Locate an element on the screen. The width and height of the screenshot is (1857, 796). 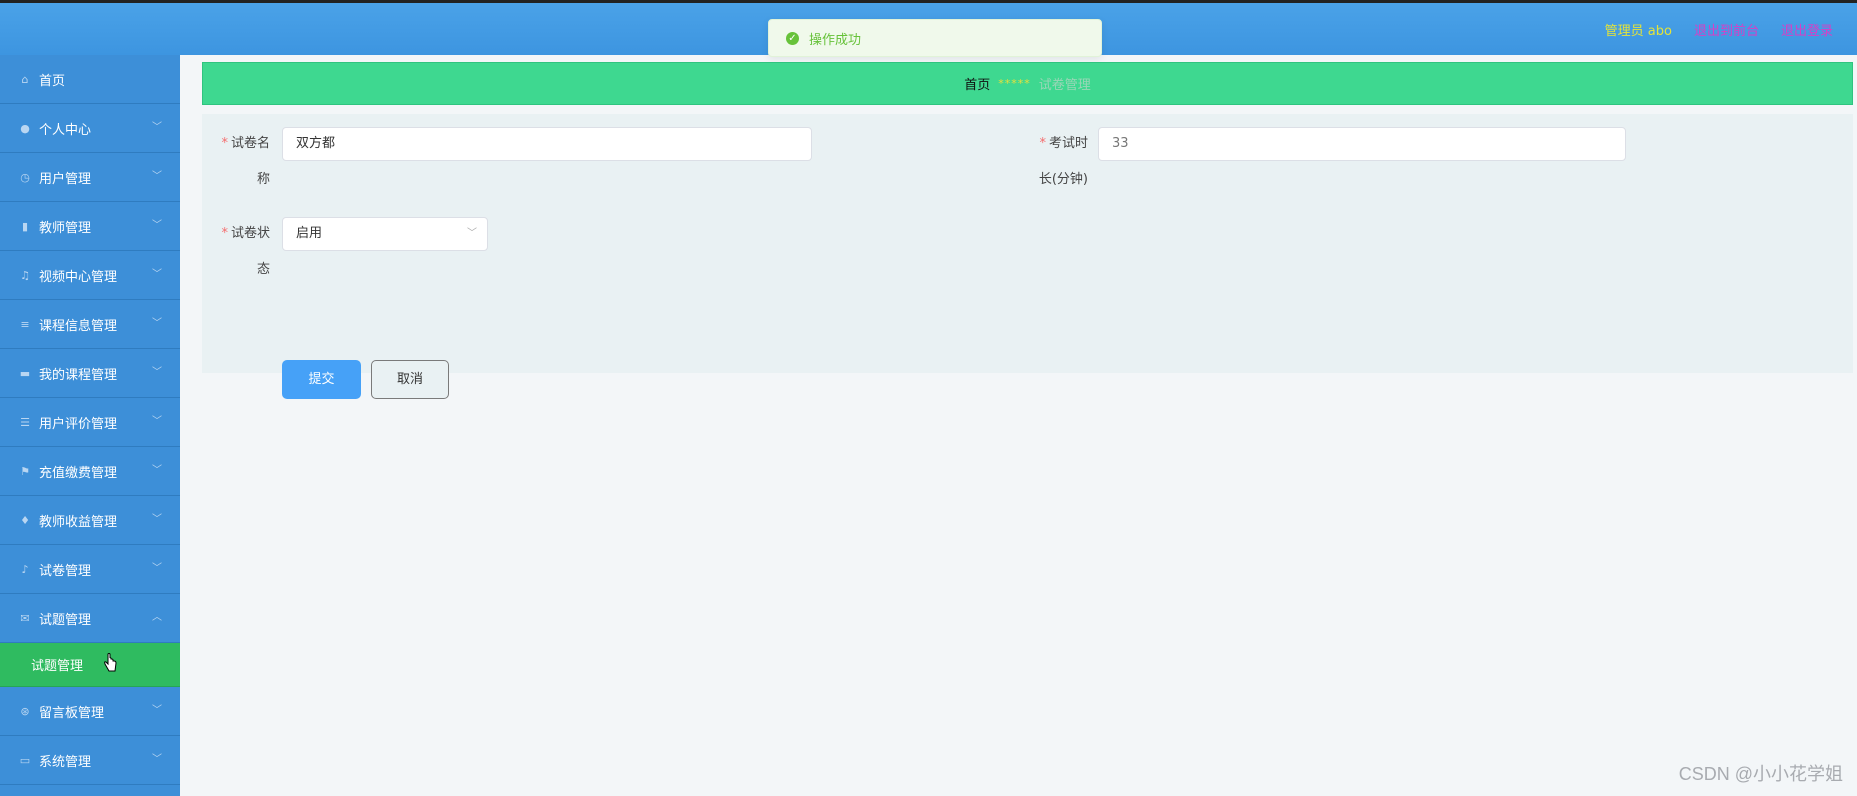
admin-username: 管理员 abo is located at coordinates (1638, 31).